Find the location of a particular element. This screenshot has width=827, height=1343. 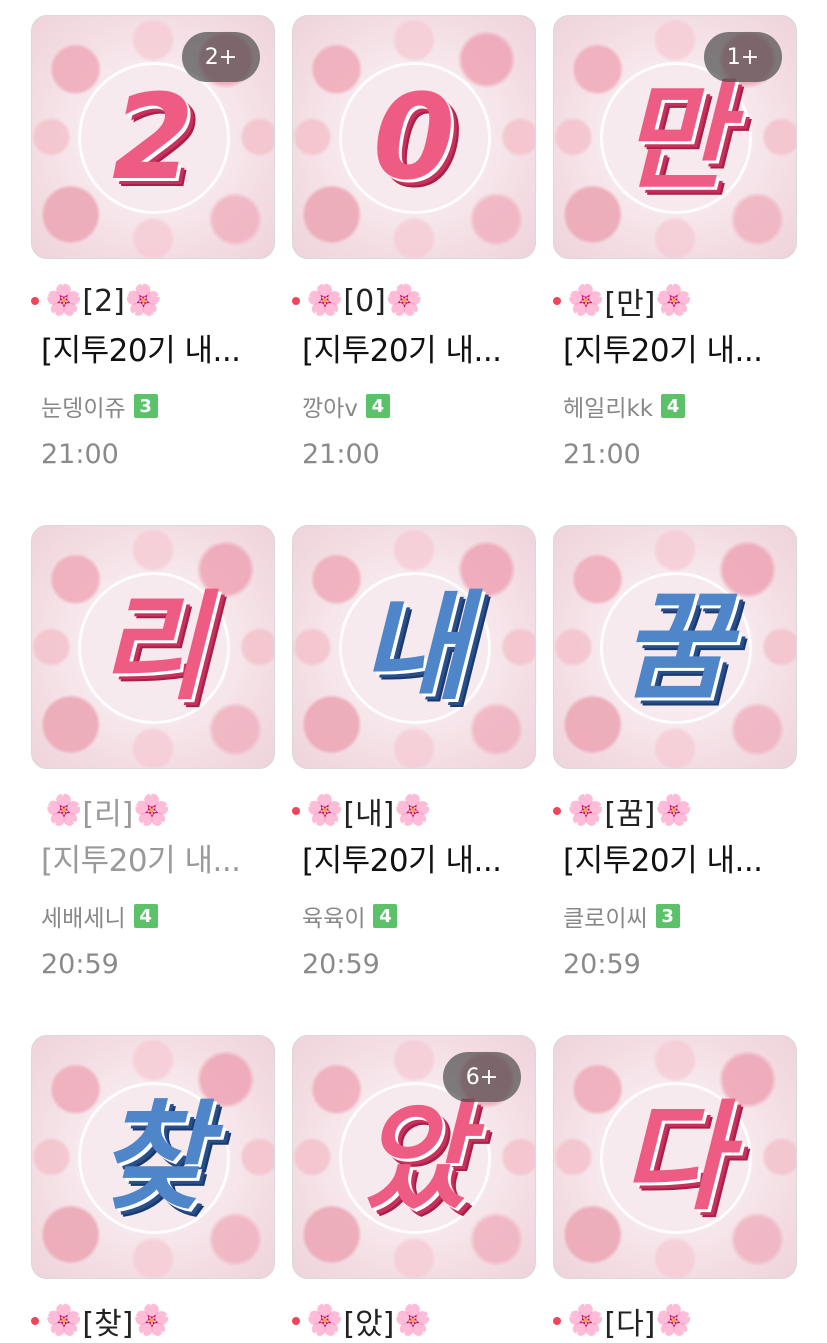

post-card: 0 🌸 [0] 🌸 [지투20기 내... 깡아v 4 21:00 is located at coordinates (414, 242).